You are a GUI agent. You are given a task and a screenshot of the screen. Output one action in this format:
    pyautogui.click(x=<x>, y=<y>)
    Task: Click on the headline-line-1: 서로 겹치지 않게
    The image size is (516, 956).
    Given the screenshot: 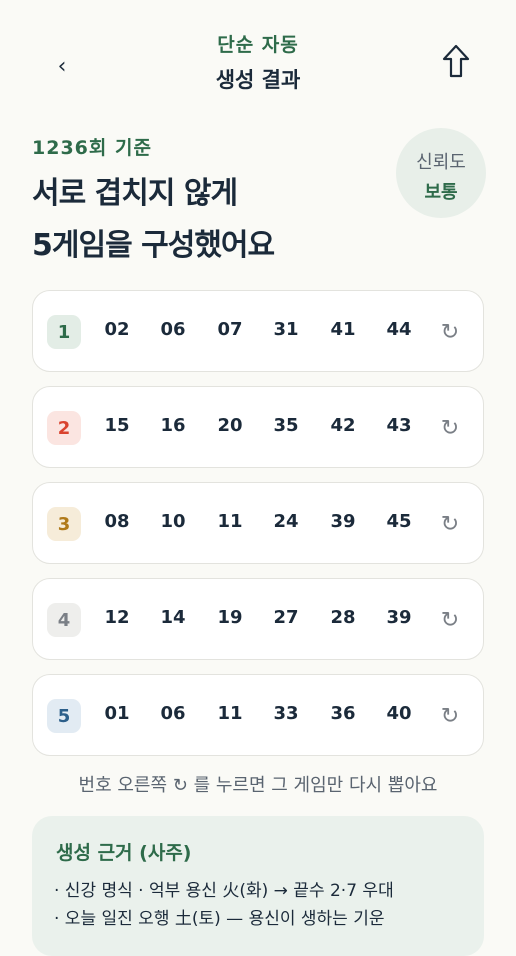 What is the action you would take?
    pyautogui.click(x=135, y=193)
    